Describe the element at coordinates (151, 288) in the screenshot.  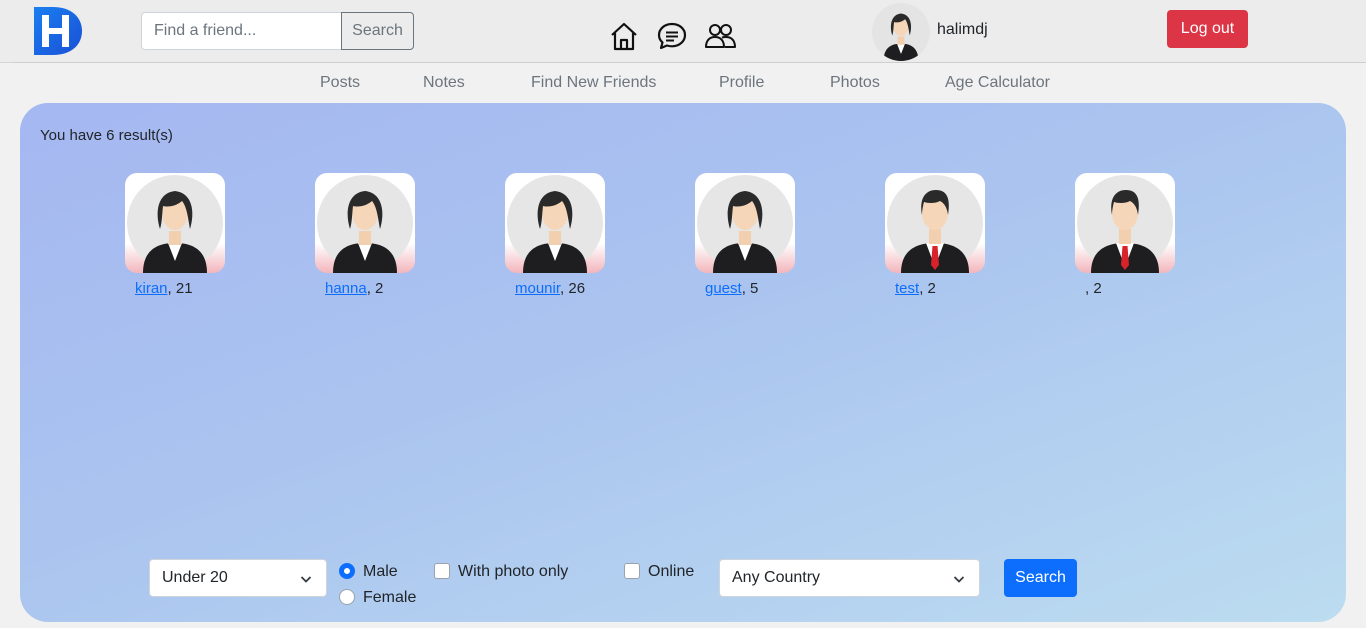
I see `friend-link-kiran: kiran` at that location.